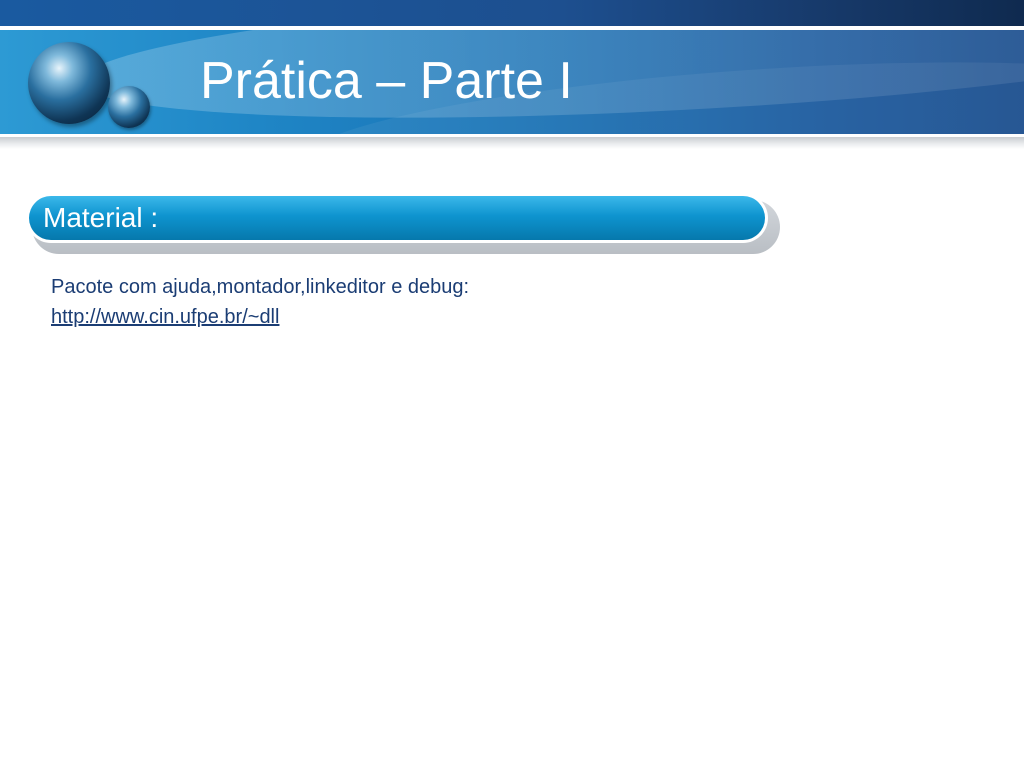 This screenshot has height=768, width=1024. What do you see at coordinates (386, 81) in the screenshot?
I see `page-title: Prática – Parte I` at bounding box center [386, 81].